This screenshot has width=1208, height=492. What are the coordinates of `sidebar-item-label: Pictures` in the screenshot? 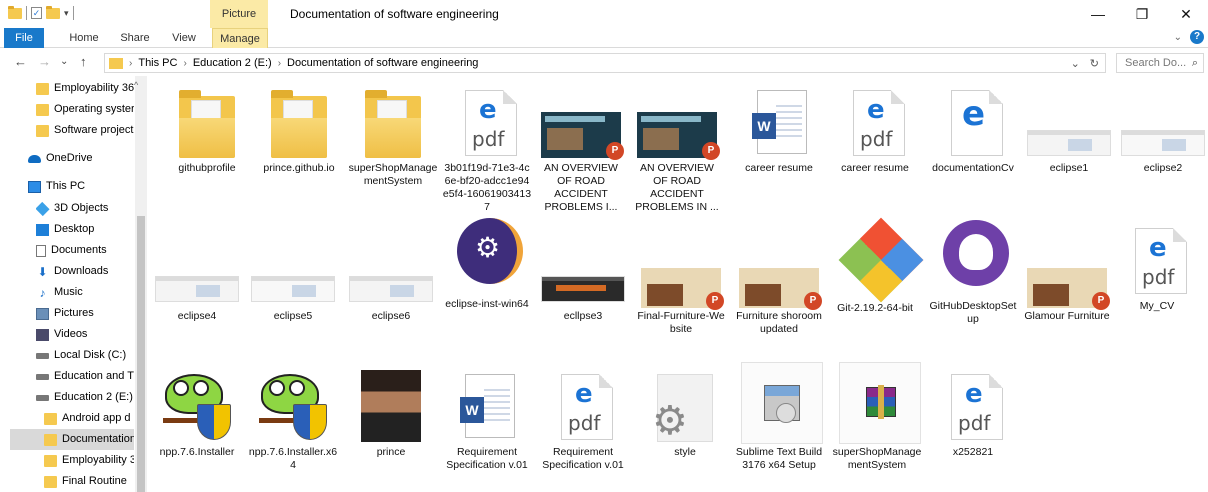 It's located at (74, 313).